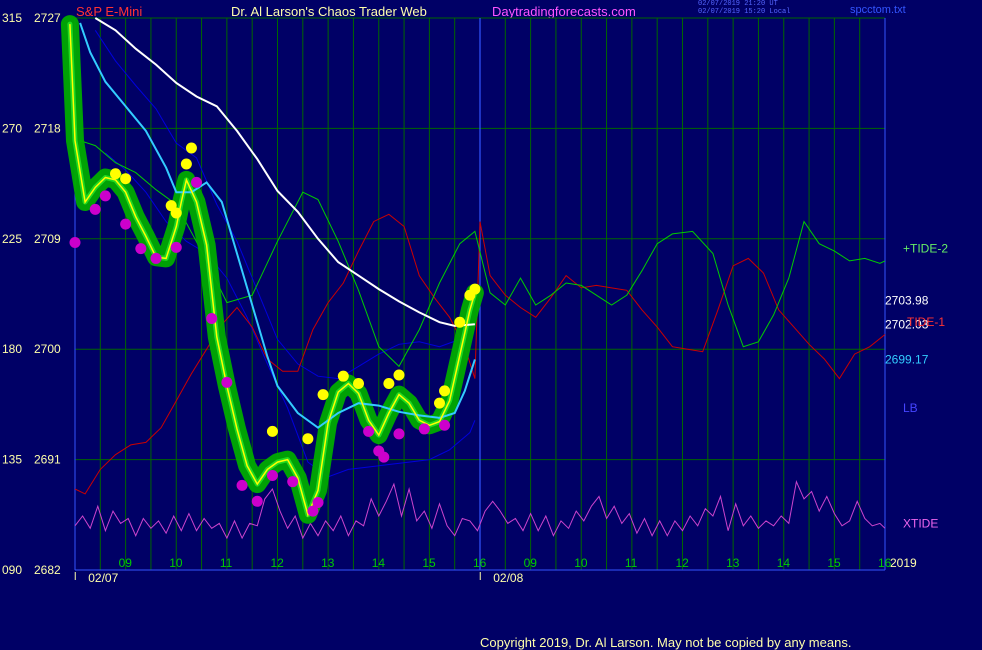 This screenshot has width=982, height=650. I want to click on y-tick-label-price: 2727, so click(47, 18).